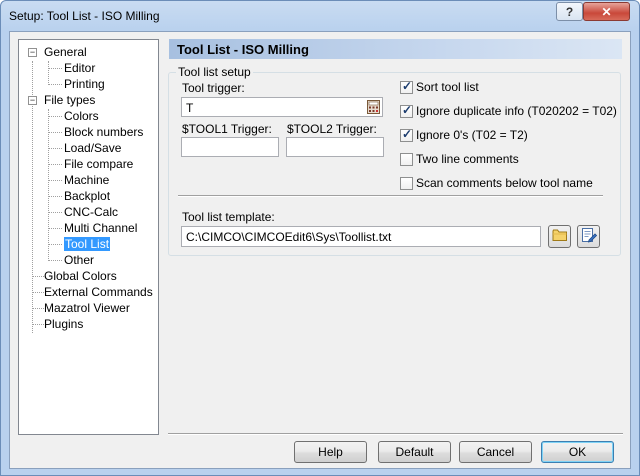  I want to click on group-separator, so click(390, 196).